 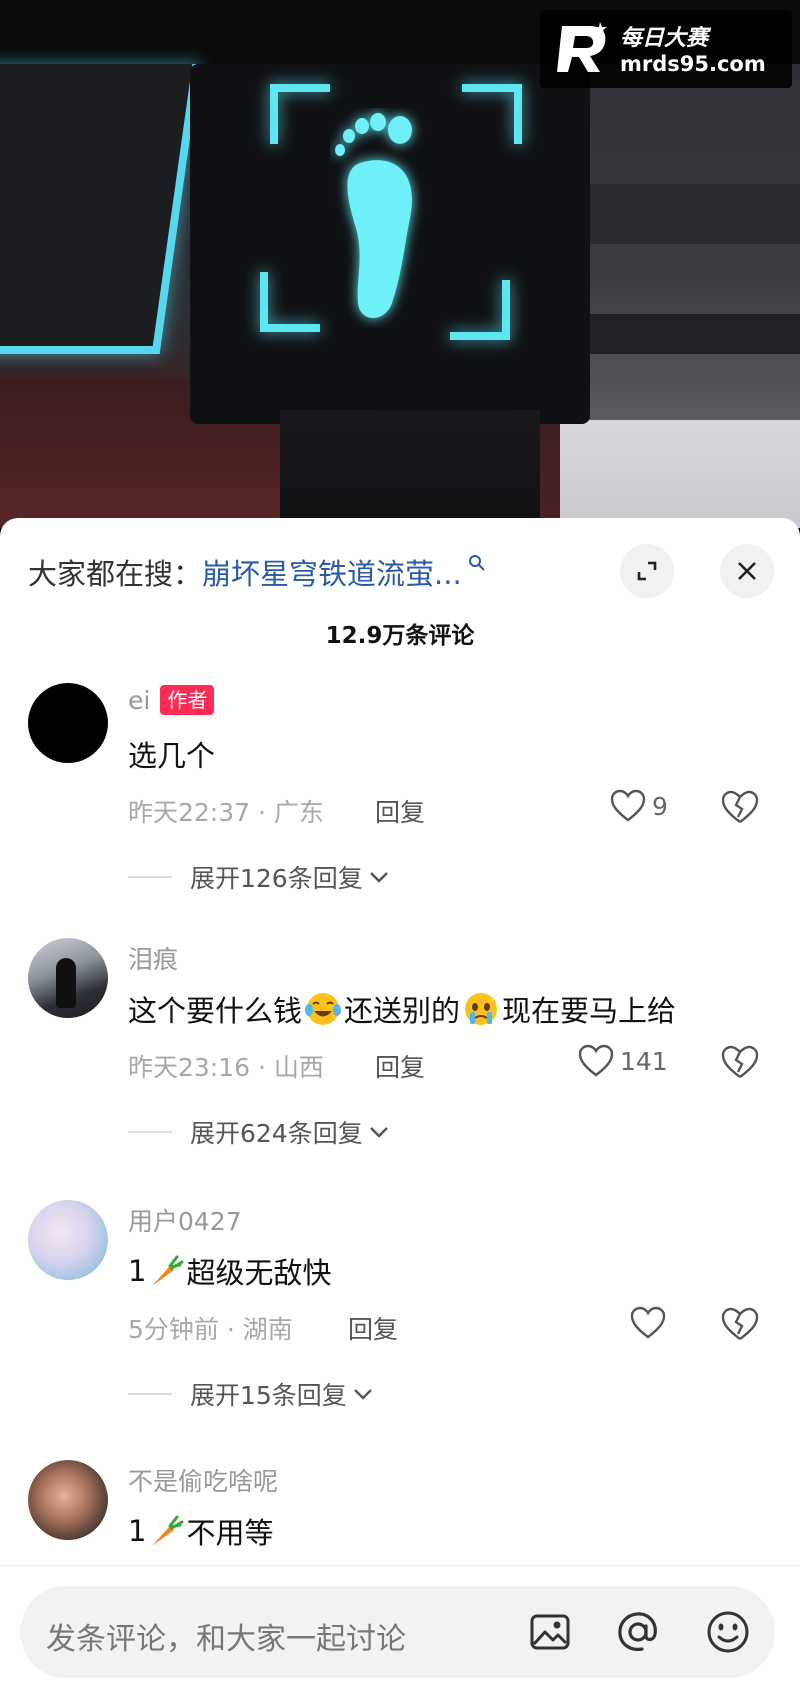 What do you see at coordinates (481, 1009) in the screenshot?
I see `tearful-emoji` at bounding box center [481, 1009].